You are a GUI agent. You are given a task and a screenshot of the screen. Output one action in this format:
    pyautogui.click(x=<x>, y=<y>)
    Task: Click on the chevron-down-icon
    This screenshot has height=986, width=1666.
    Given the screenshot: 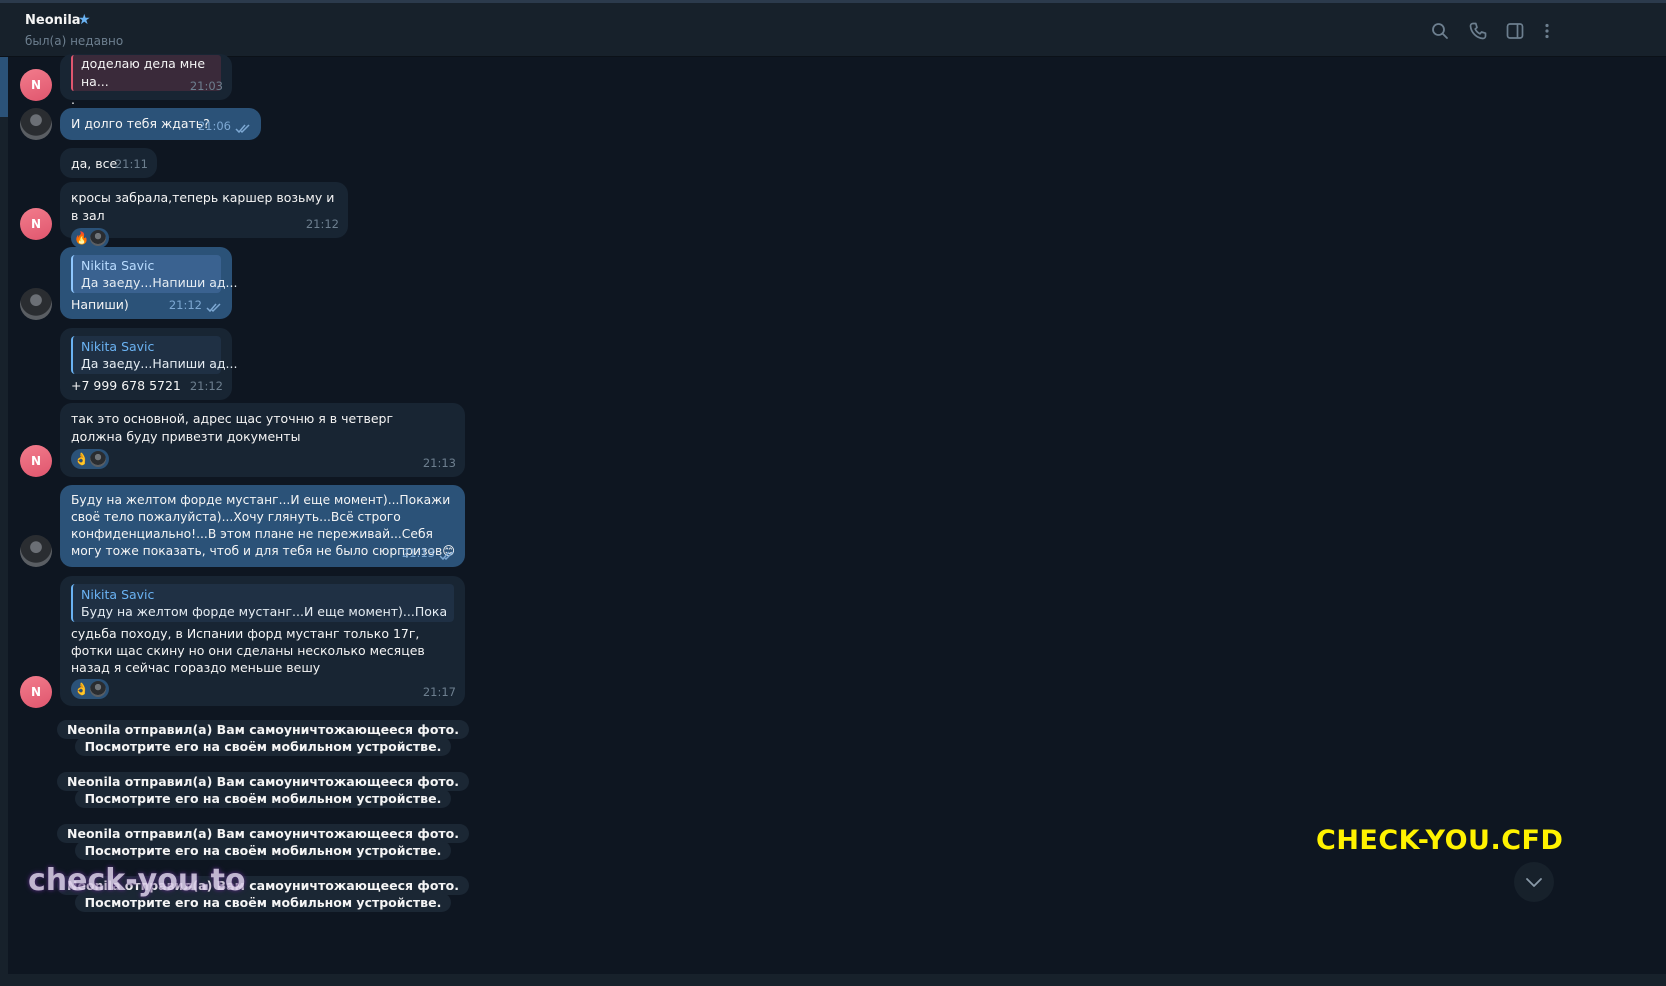 What is the action you would take?
    pyautogui.click(x=1534, y=882)
    